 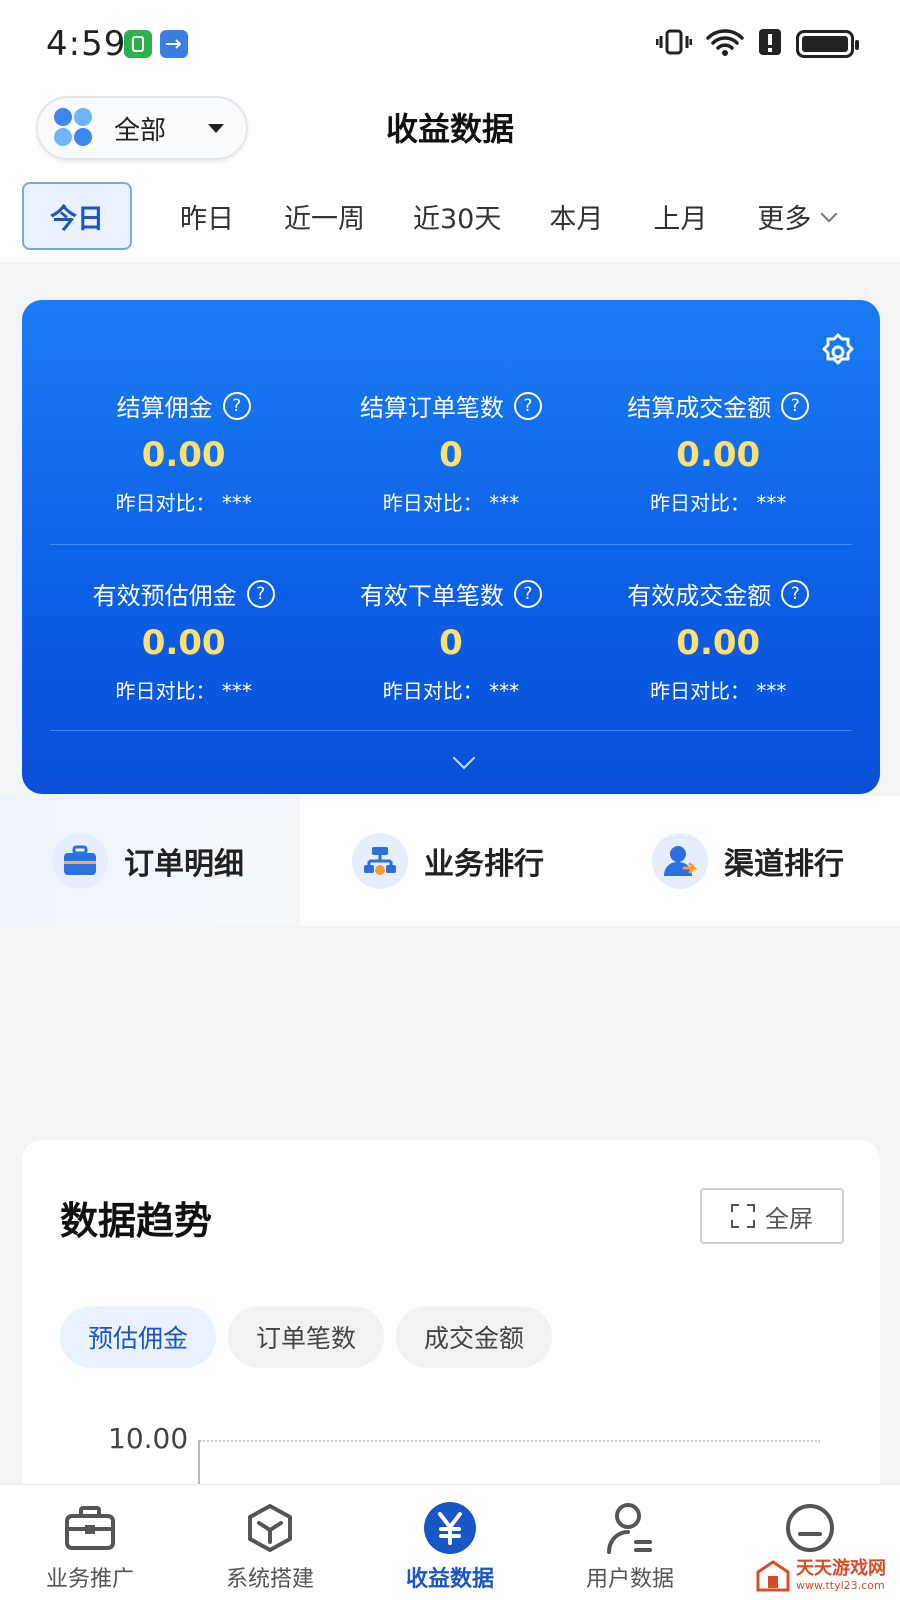 I want to click on metric-tabs: 预估佣金 订单笔数 成交金额, so click(x=306, y=1337).